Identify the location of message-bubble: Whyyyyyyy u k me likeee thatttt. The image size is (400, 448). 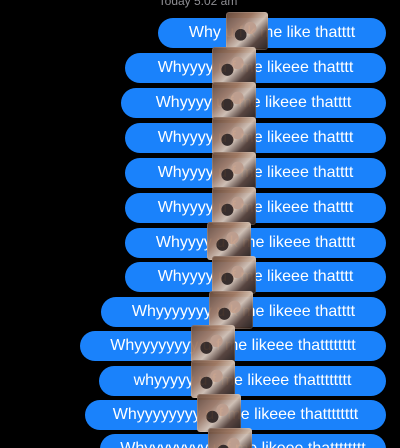
(243, 310).